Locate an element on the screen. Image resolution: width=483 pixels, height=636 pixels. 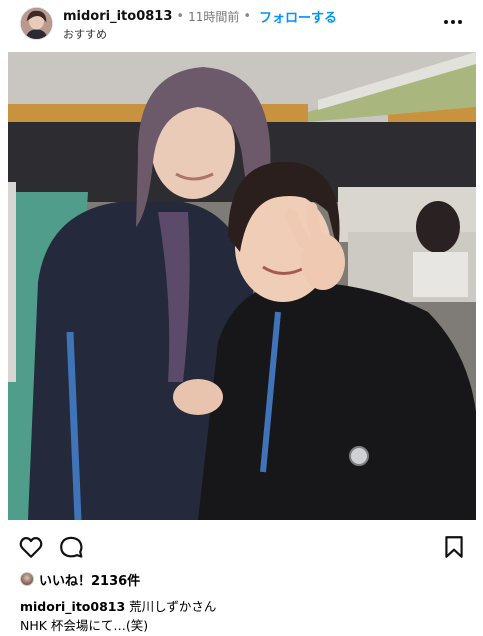
caption-username: midori_ito0813 is located at coordinates (72, 606).